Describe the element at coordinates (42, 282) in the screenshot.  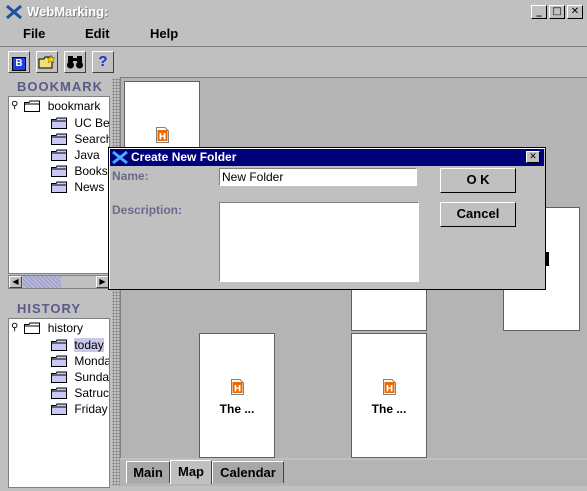
I see `scroll-thumb` at that location.